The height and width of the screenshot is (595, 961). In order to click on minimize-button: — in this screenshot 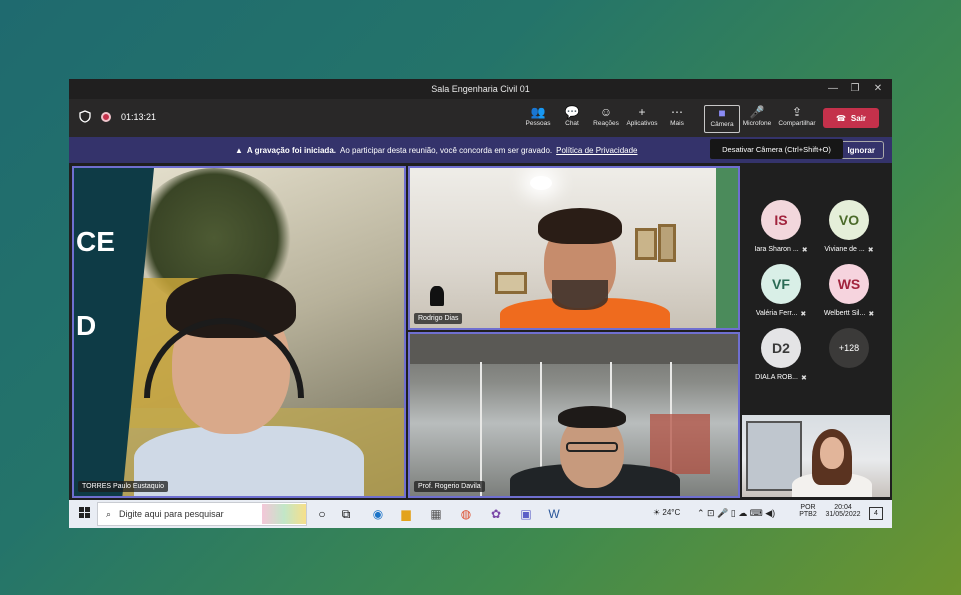, I will do `click(833, 89)`.